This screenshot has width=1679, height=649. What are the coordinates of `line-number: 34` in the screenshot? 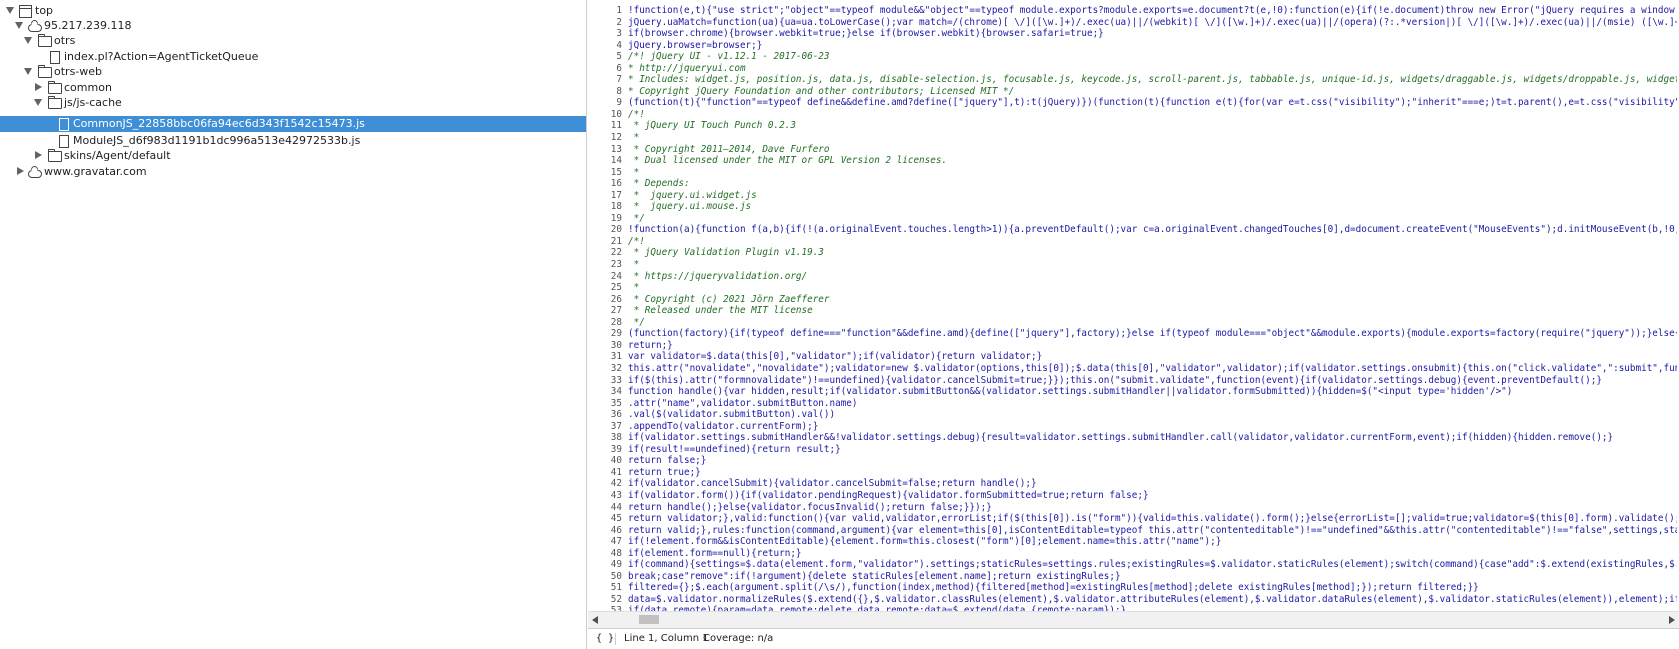 It's located at (616, 392).